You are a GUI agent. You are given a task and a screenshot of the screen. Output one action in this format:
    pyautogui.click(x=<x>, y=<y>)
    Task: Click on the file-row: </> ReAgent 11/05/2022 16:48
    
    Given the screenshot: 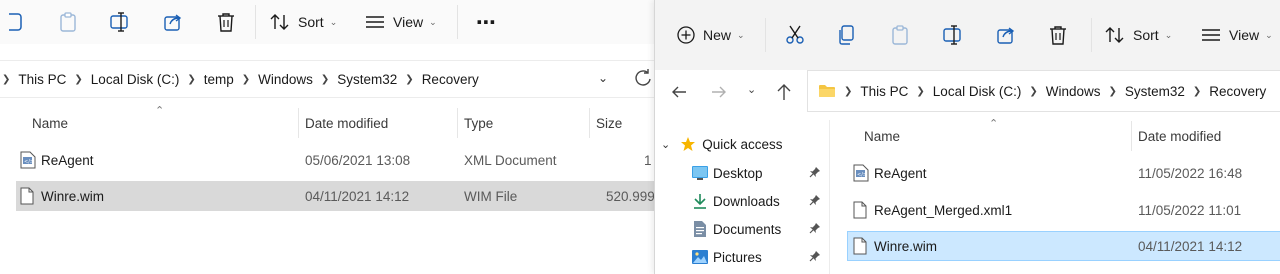 What is the action you would take?
    pyautogui.click(x=1063, y=173)
    